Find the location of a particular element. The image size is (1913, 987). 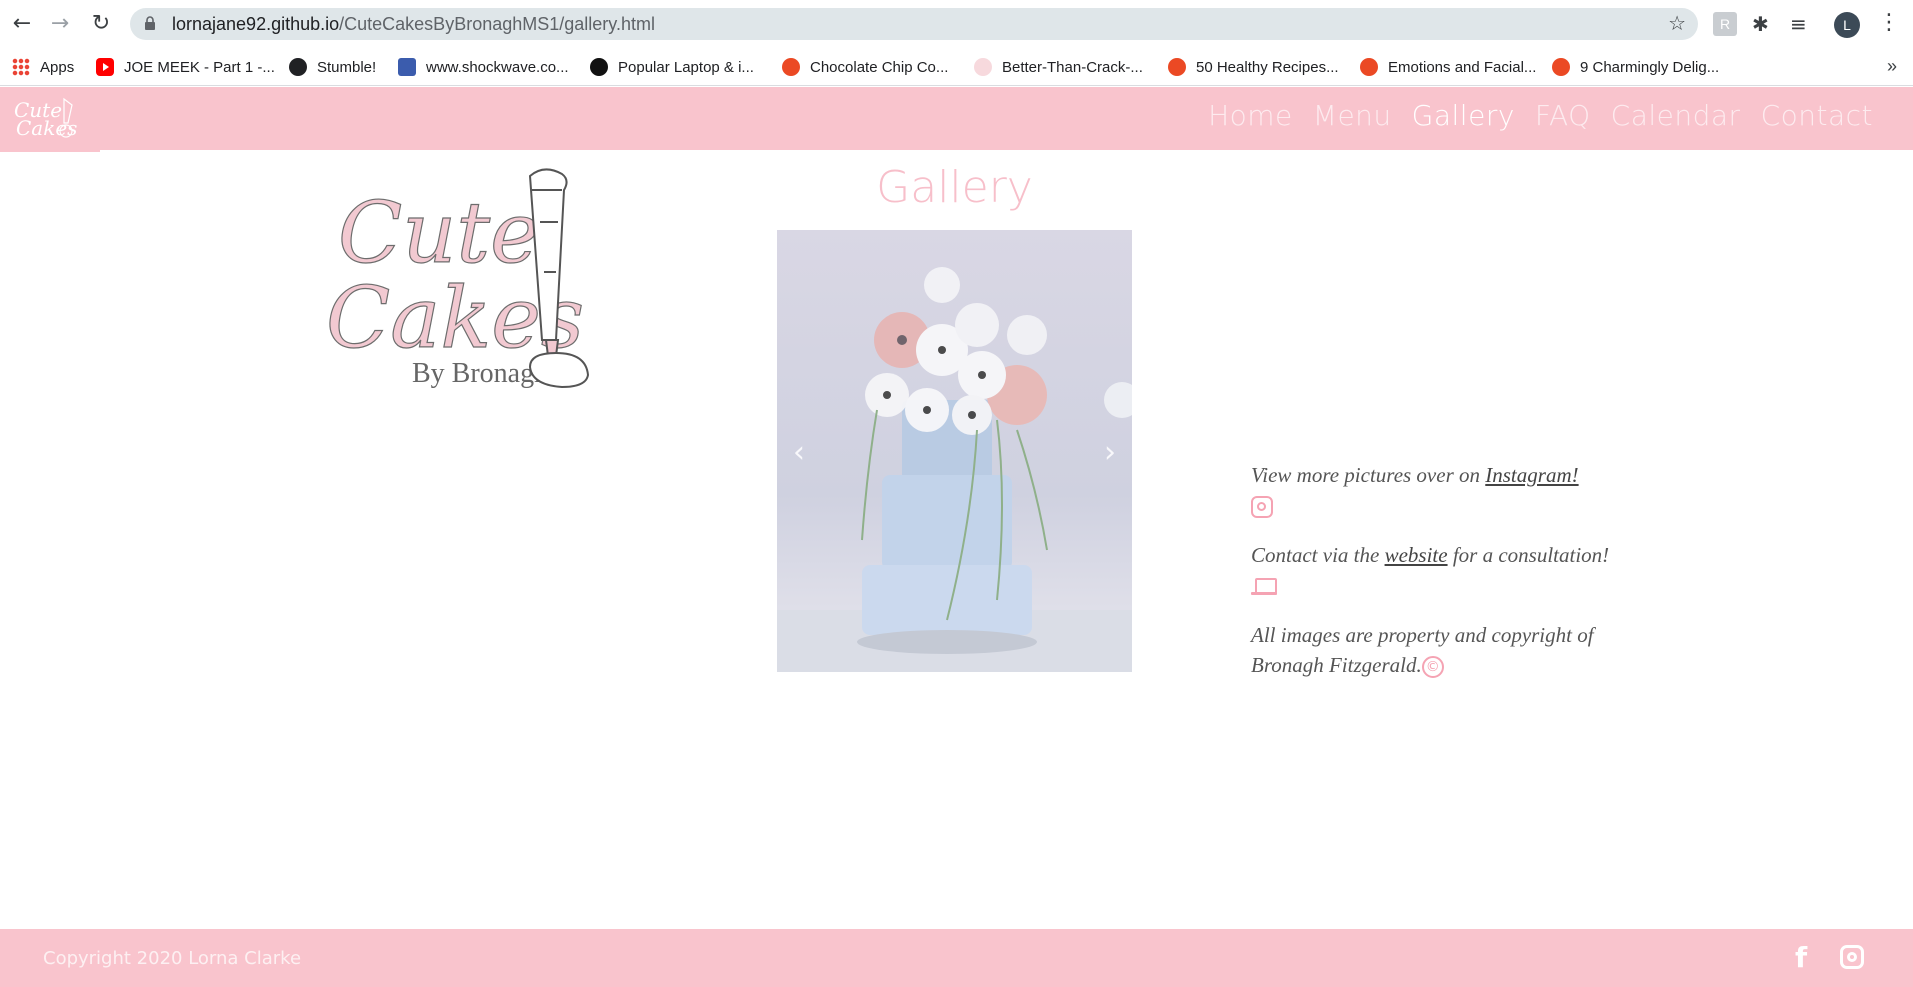

instagram-icon is located at coordinates (1262, 507).